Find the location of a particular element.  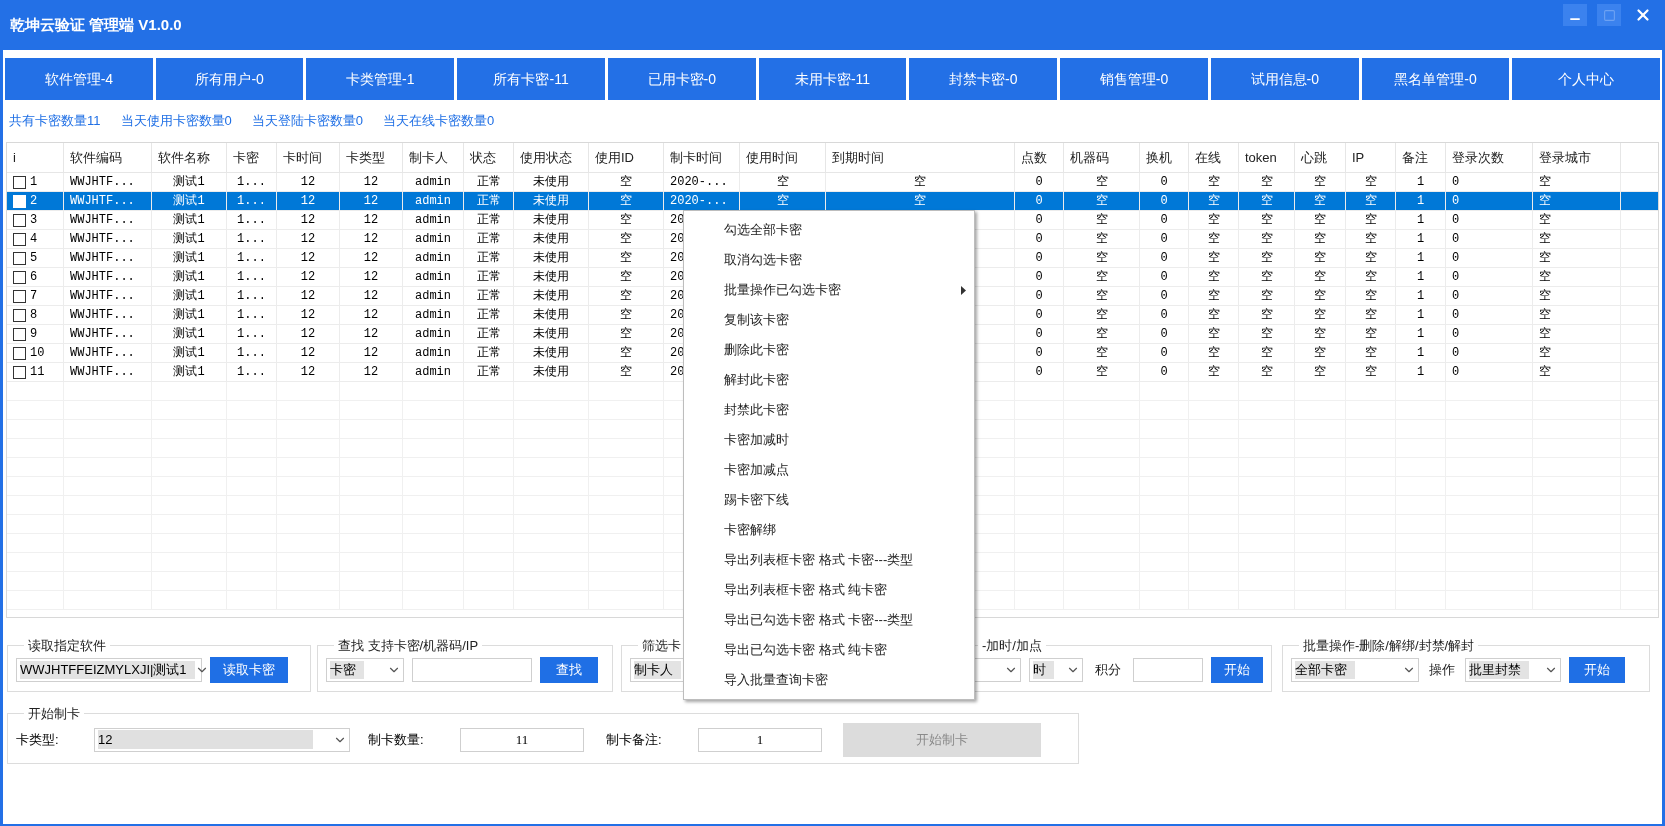

nav-tab: 卡类管理-1 is located at coordinates (380, 79).